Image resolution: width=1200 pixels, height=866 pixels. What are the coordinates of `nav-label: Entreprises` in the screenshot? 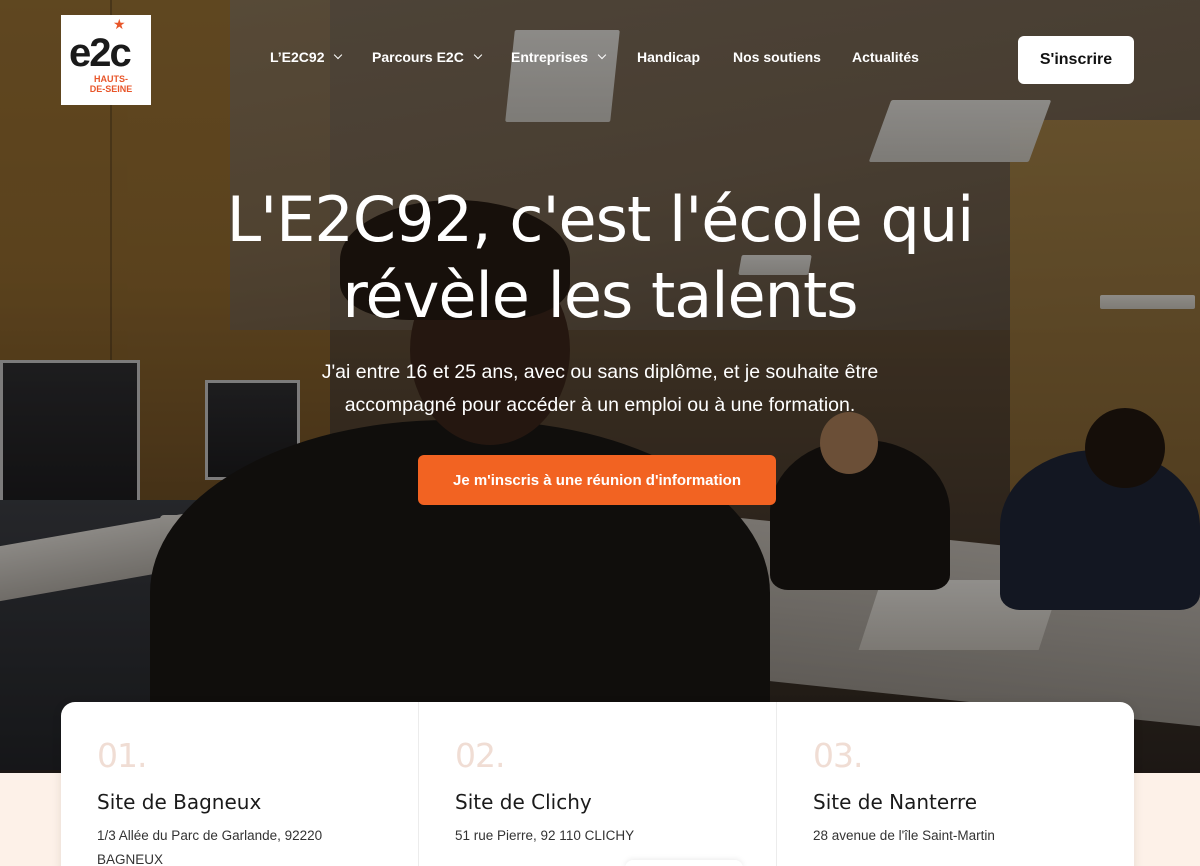 It's located at (550, 57).